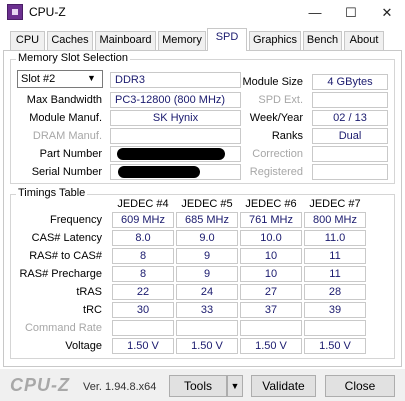 The width and height of the screenshot is (405, 401). Describe the element at coordinates (227, 39) in the screenshot. I see `tab-spd: SPD` at that location.